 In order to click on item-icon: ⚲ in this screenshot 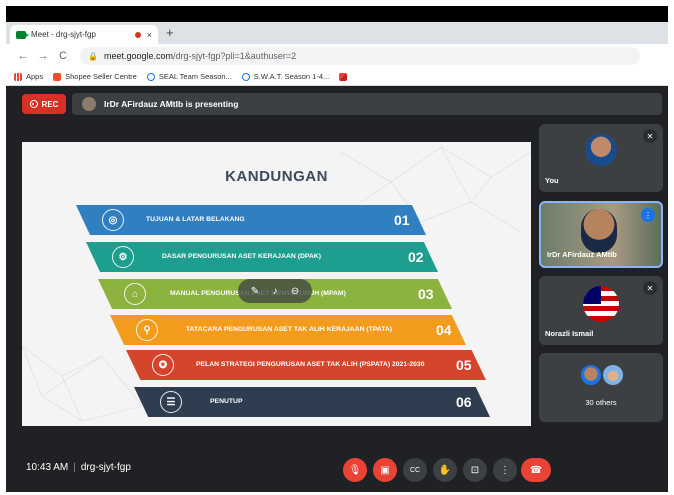, I will do `click(147, 330)`.